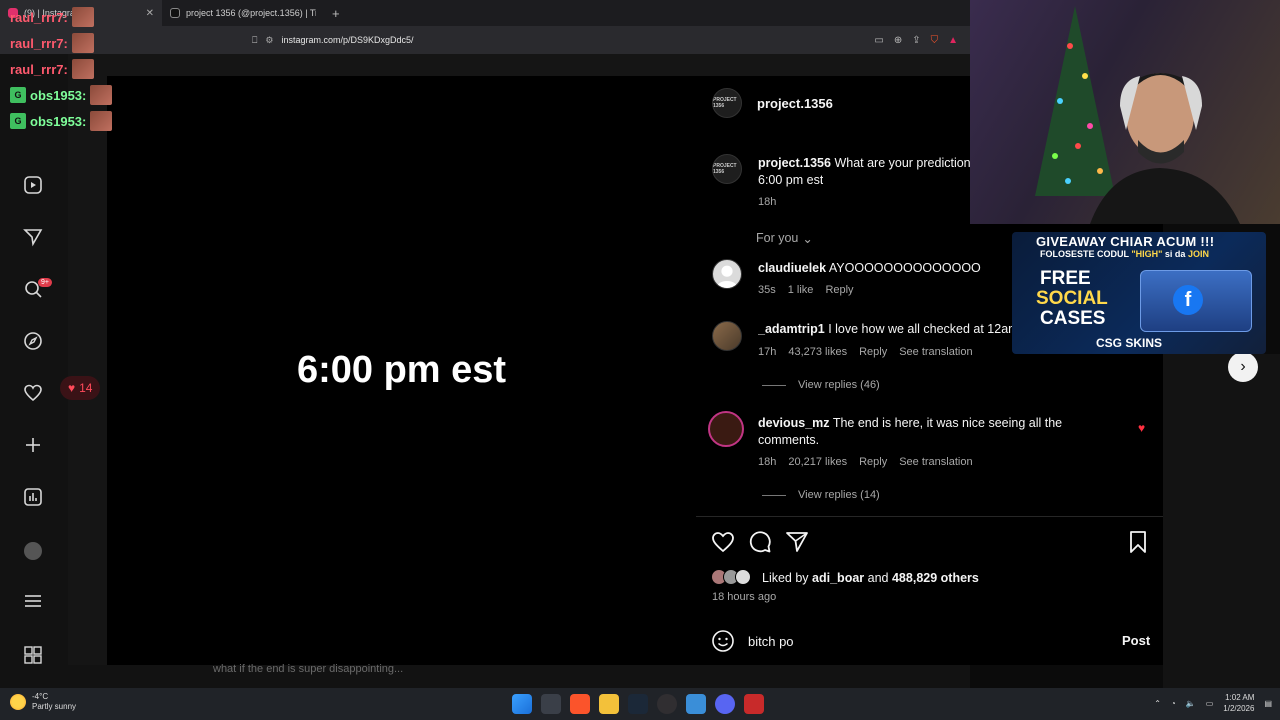 This screenshot has width=1280, height=720. Describe the element at coordinates (771, 641) in the screenshot. I see `comment-input: bitch po` at that location.